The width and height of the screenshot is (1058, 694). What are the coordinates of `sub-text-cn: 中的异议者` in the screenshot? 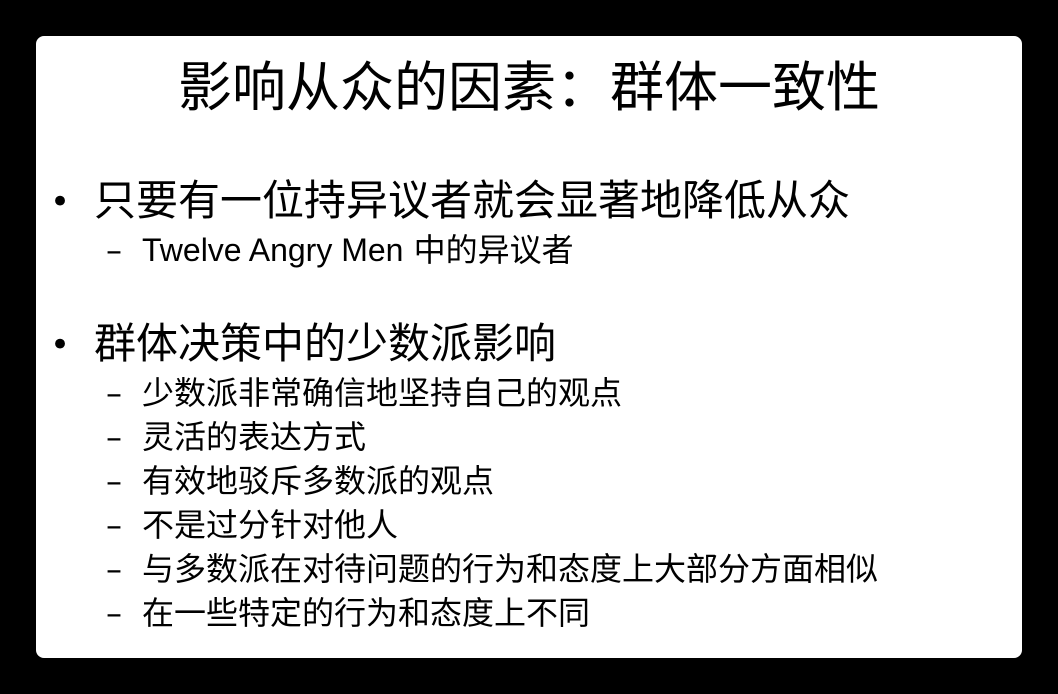 It's located at (488, 250).